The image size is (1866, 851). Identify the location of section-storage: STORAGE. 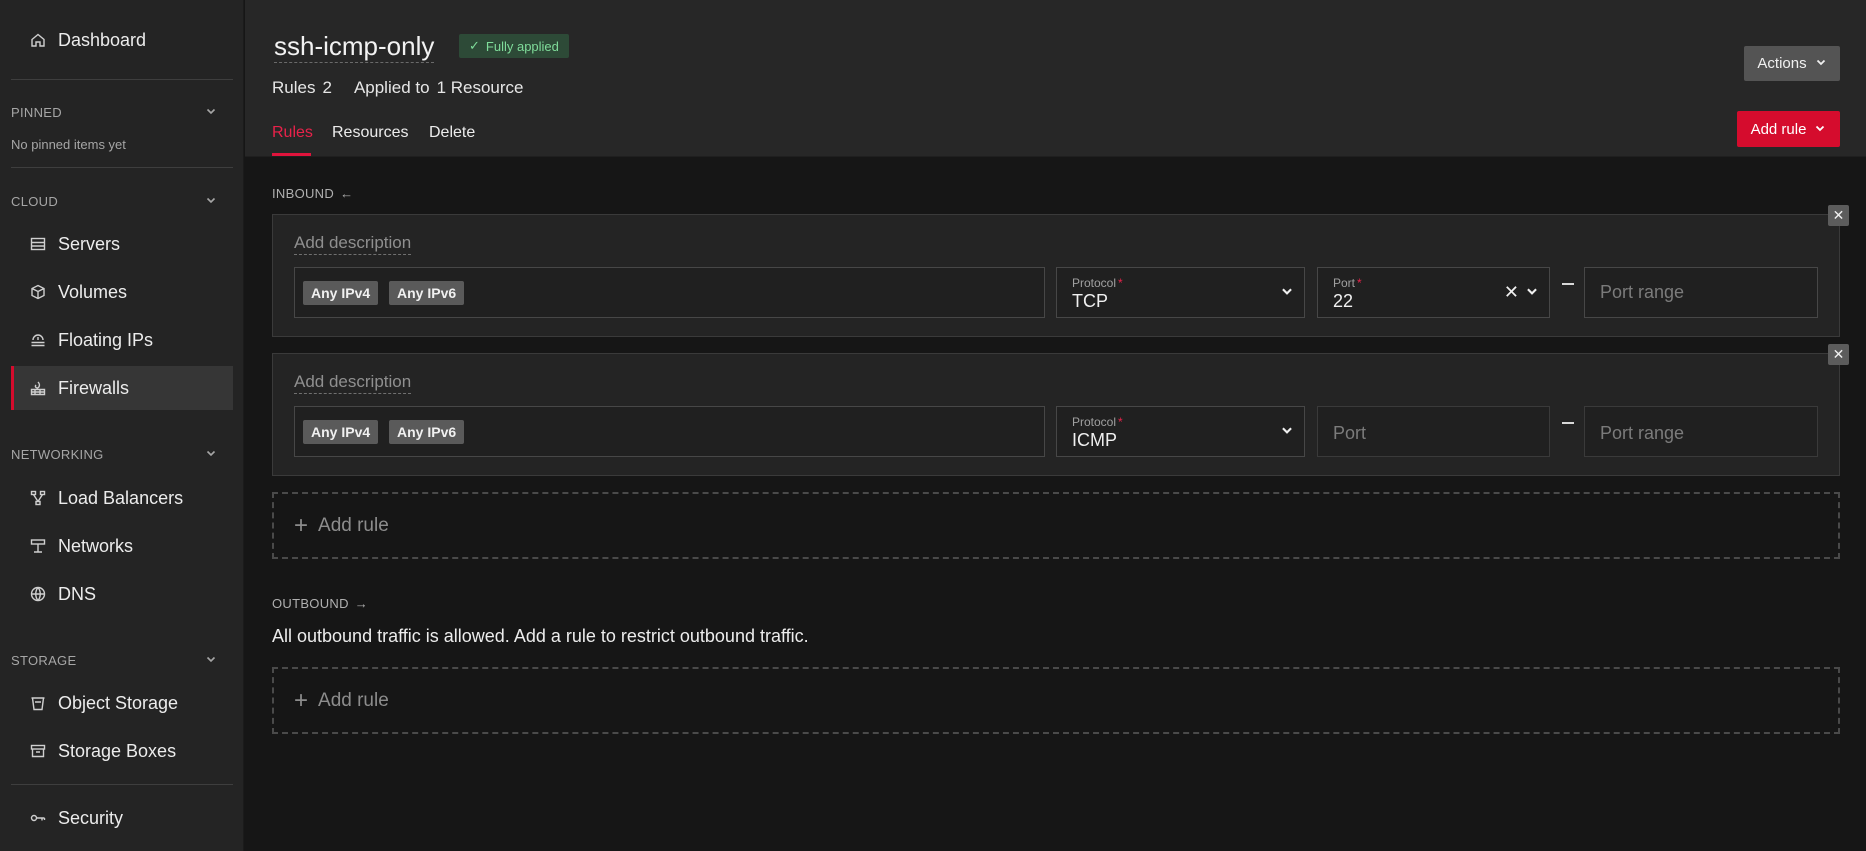
(122, 660).